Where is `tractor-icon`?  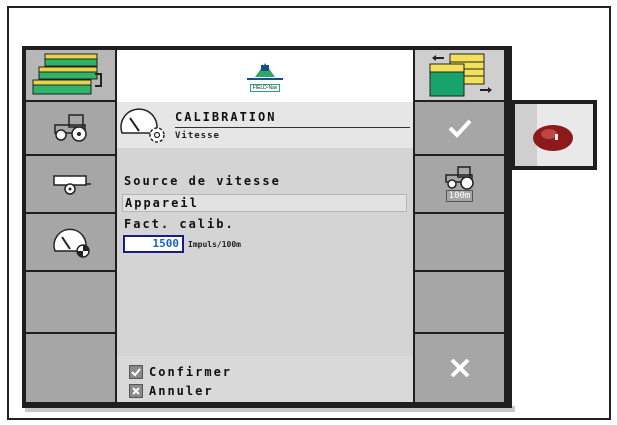 tractor-icon is located at coordinates (70, 128).